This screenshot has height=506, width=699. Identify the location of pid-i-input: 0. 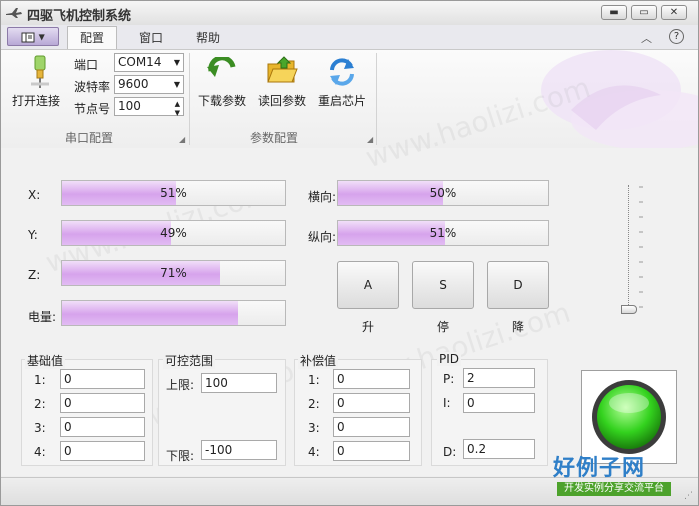
(499, 403).